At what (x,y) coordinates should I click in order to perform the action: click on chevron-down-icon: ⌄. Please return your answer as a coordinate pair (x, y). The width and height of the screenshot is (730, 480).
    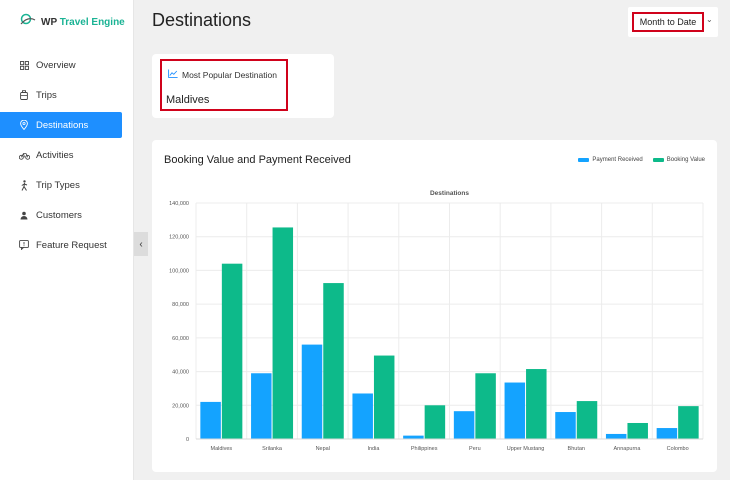
    Looking at the image, I should click on (709, 19).